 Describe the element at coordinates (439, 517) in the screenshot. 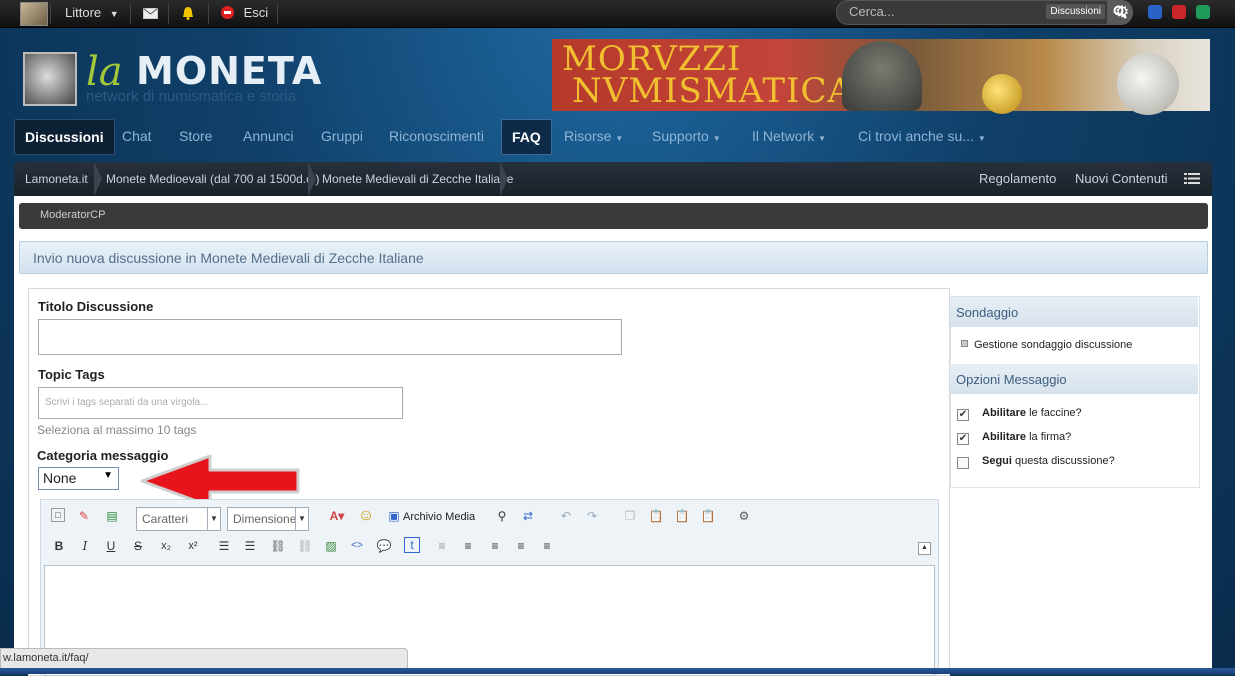

I see `media-archive-button: Archivio Media` at that location.